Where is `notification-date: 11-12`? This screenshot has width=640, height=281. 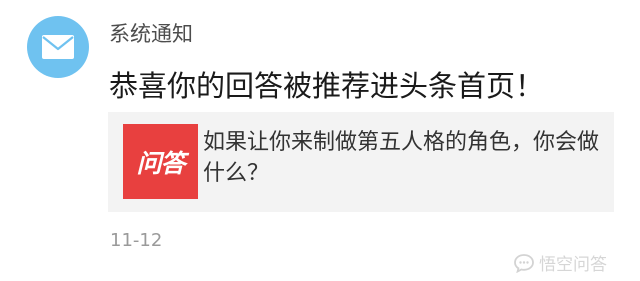 notification-date: 11-12 is located at coordinates (136, 240).